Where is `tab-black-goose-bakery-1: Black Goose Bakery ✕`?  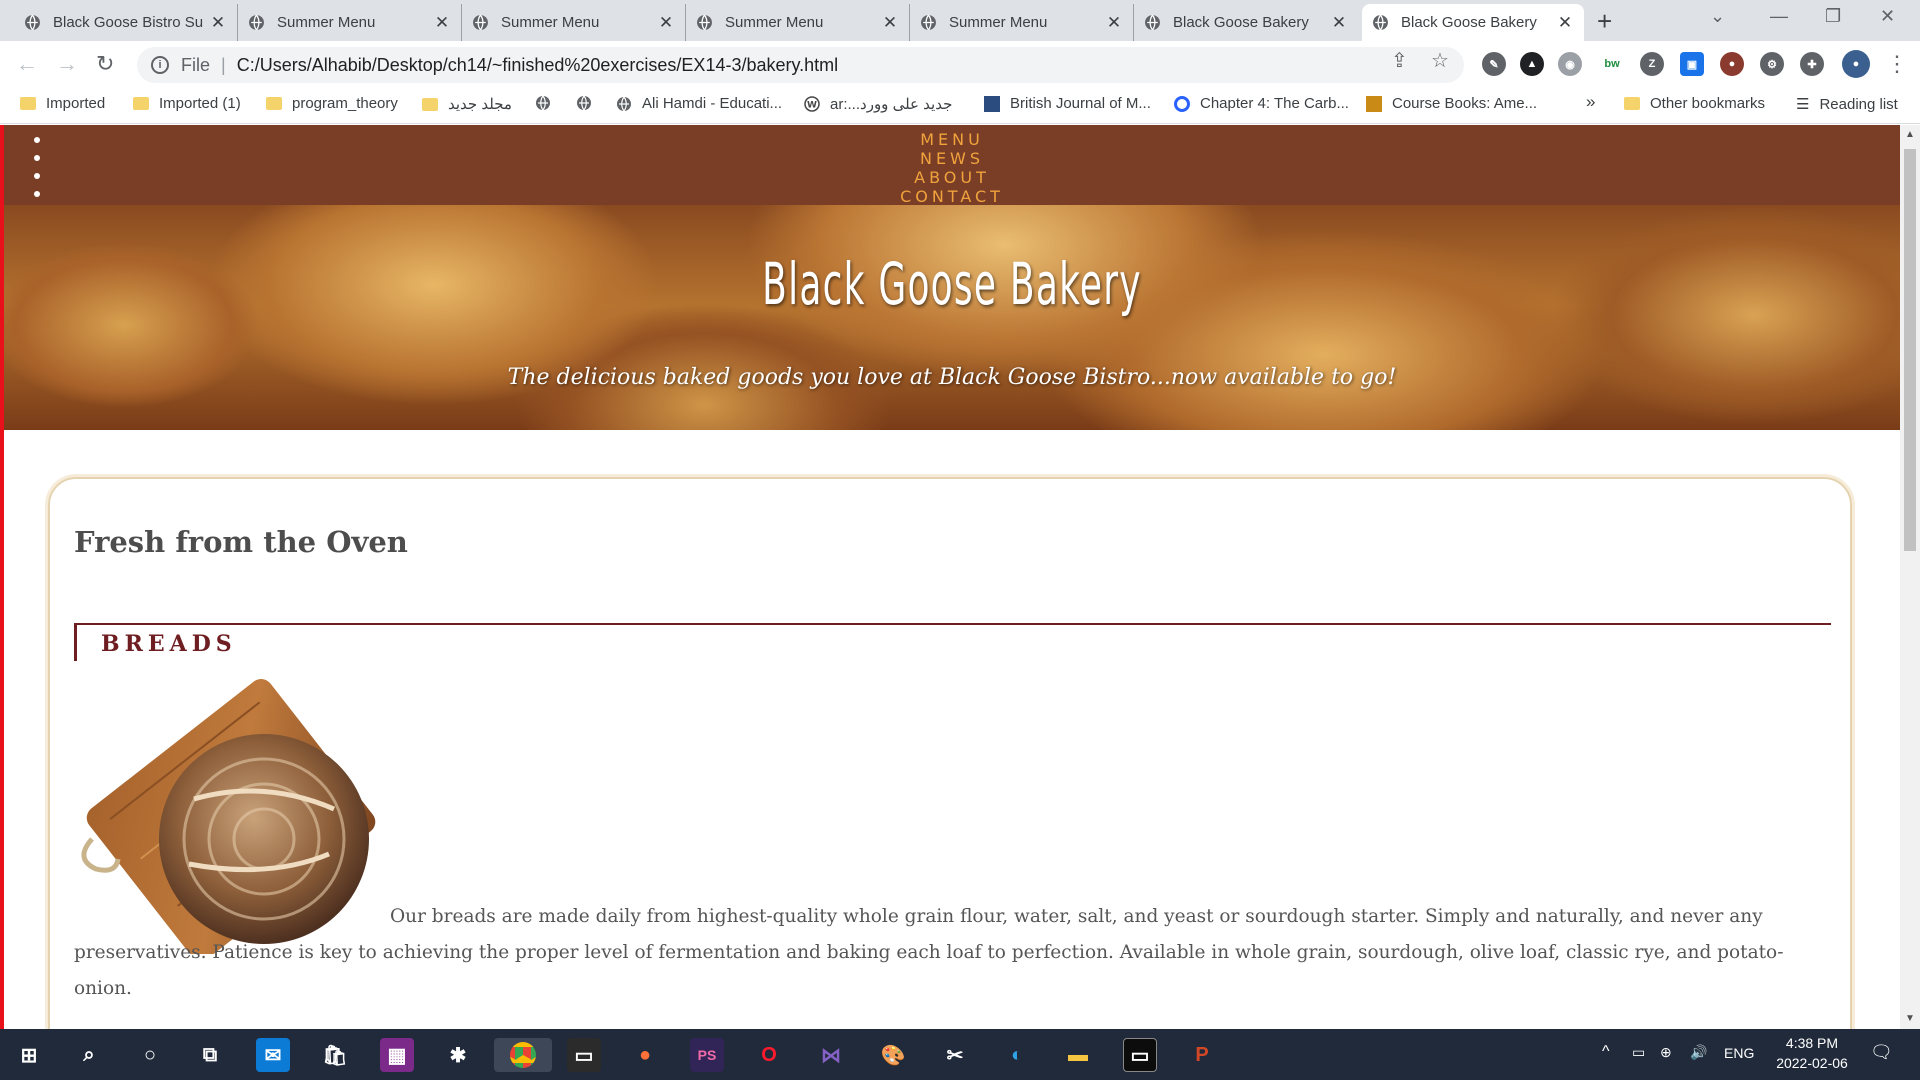 tab-black-goose-bakery-1: Black Goose Bakery ✕ is located at coordinates (1246, 22).